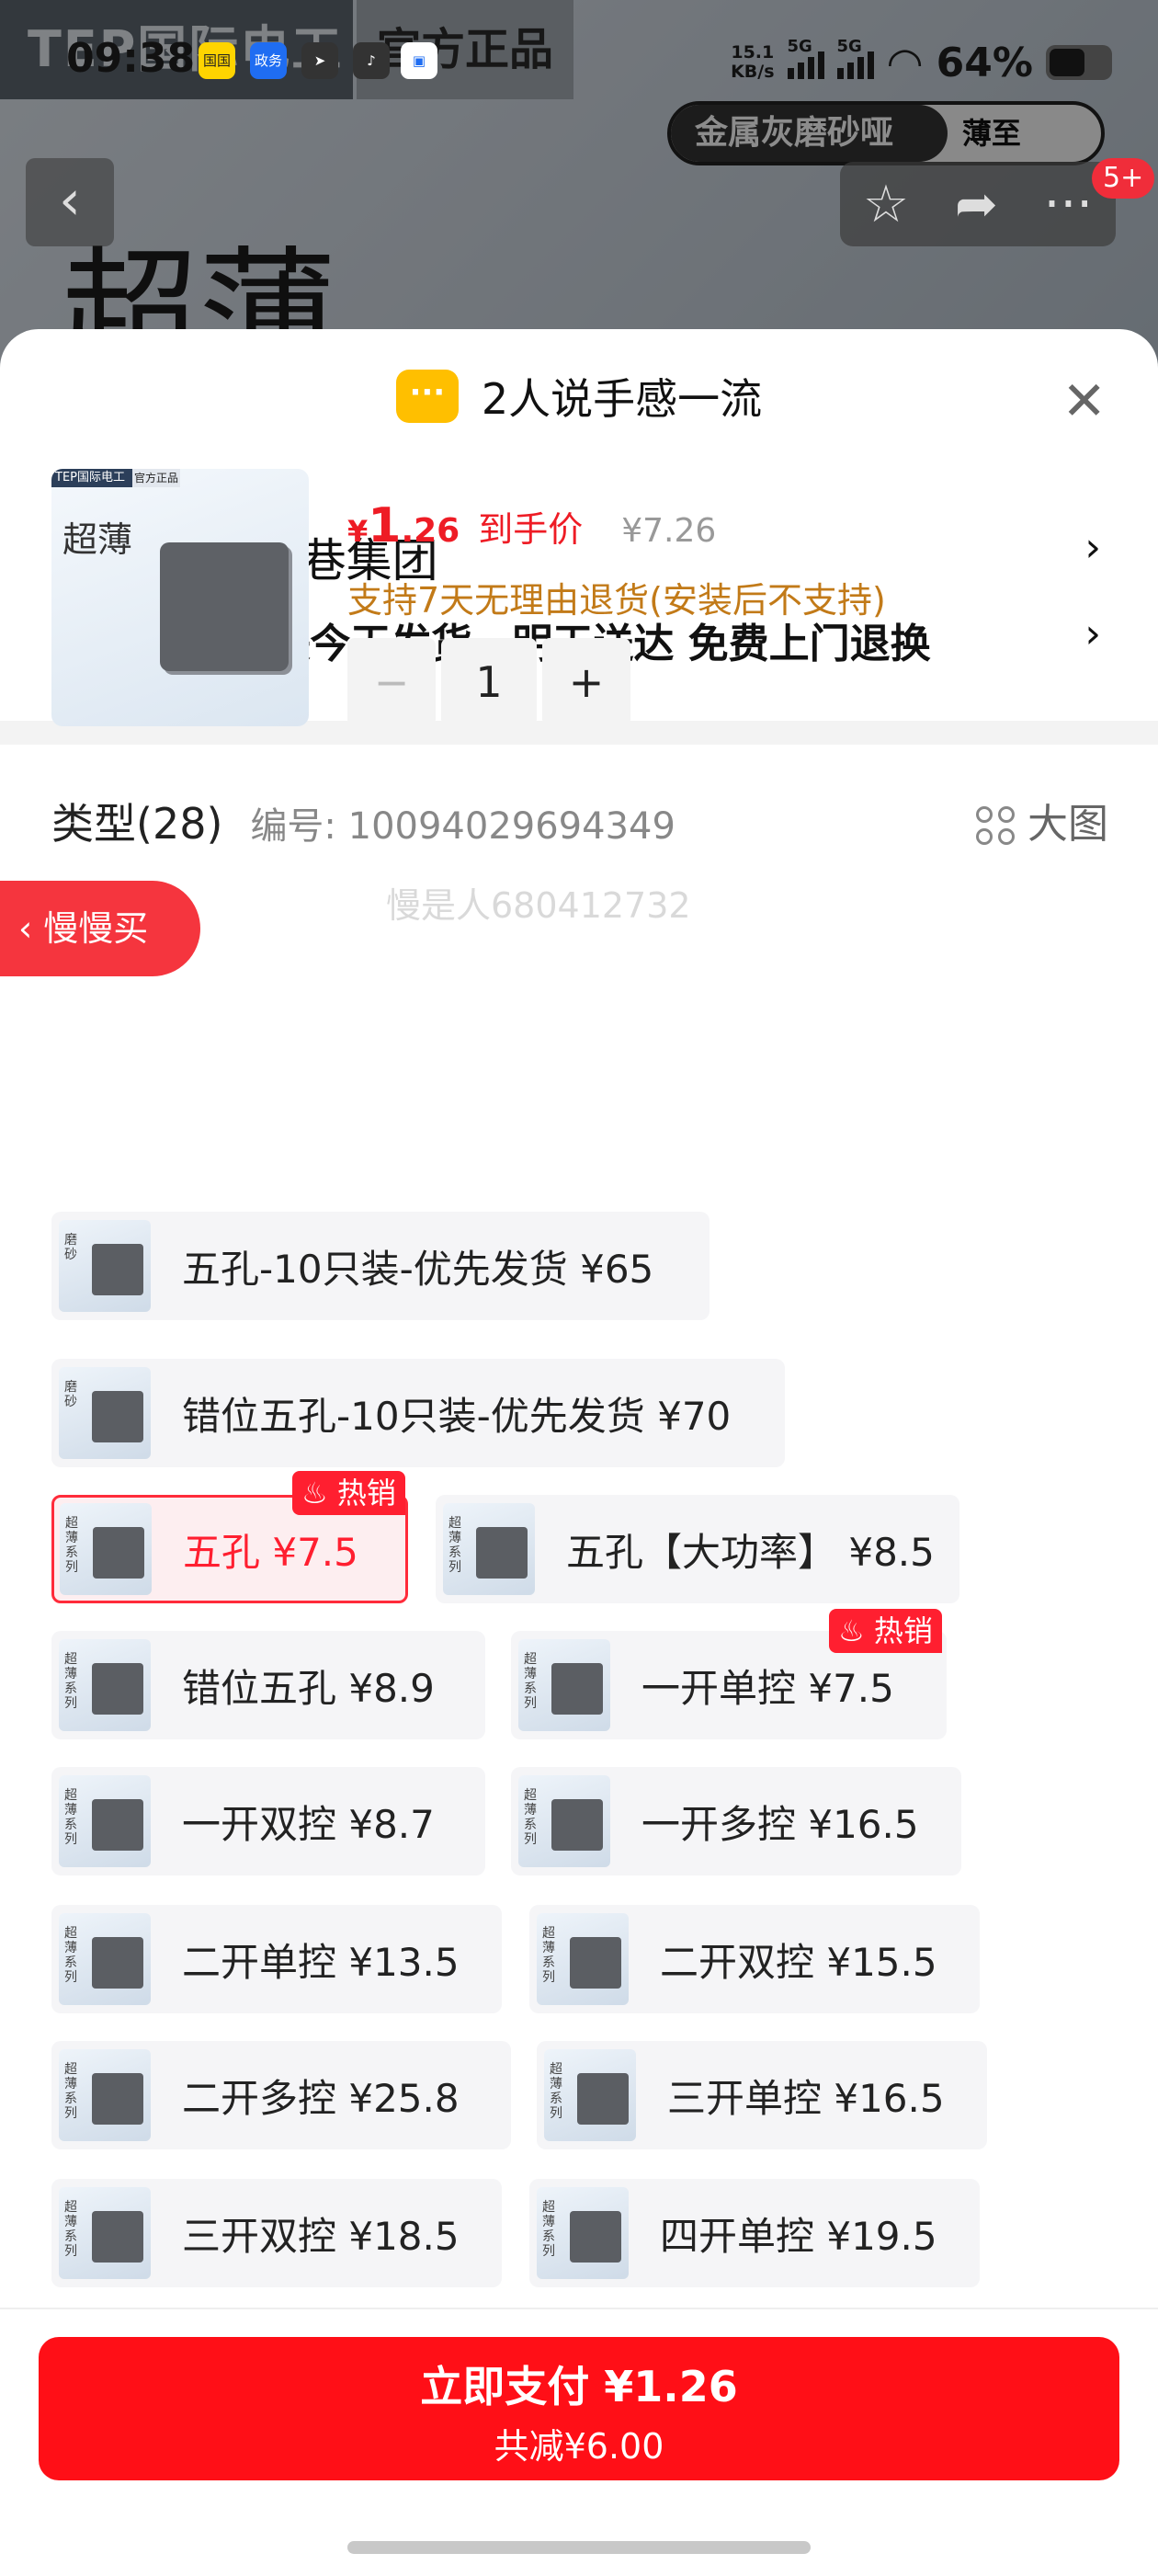 This screenshot has width=1158, height=2576. I want to click on pay-now-label: 立即支付 ¥1.26, so click(579, 2386).